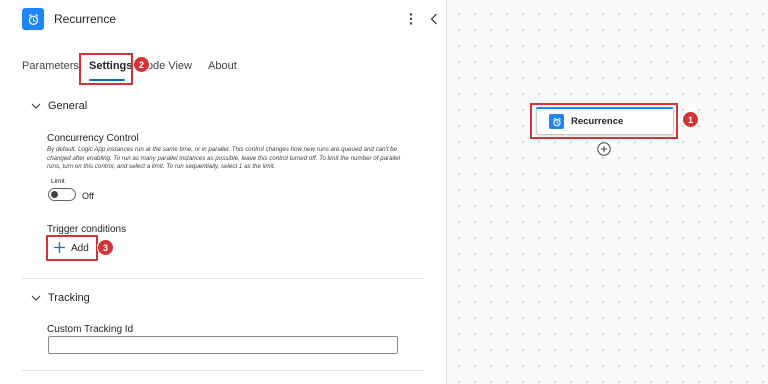 This screenshot has width=768, height=384. Describe the element at coordinates (690, 119) in the screenshot. I see `annotation-badge-1: 1` at that location.